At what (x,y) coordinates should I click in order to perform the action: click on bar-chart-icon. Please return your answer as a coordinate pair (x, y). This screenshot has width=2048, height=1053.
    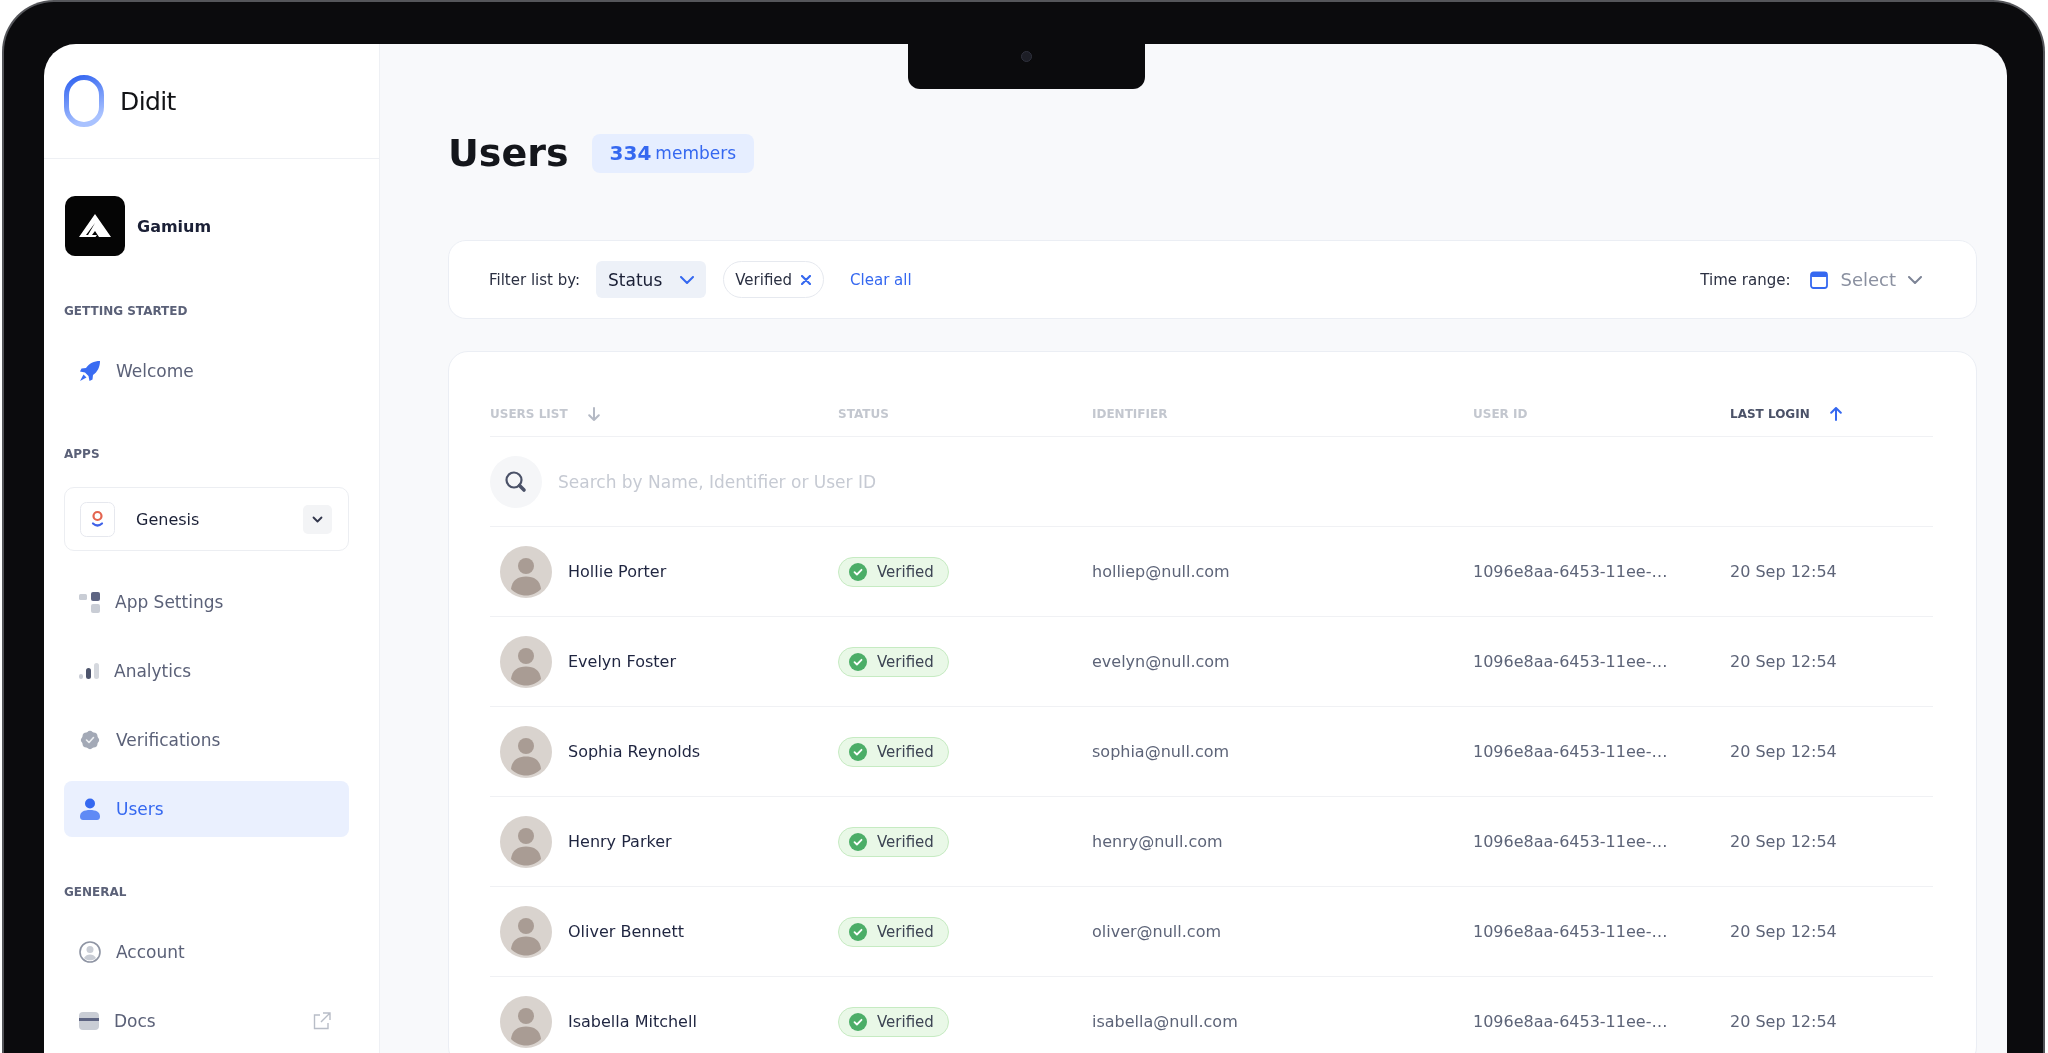
    Looking at the image, I should click on (89, 671).